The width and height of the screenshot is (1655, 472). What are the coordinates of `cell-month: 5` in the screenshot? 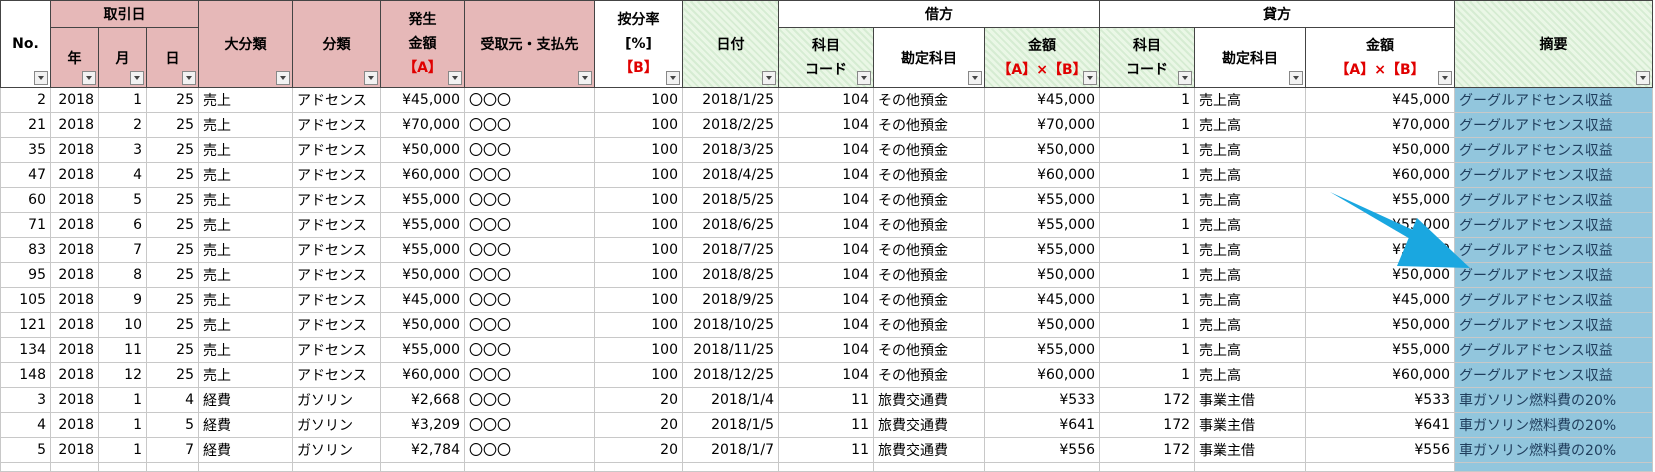 It's located at (122, 200).